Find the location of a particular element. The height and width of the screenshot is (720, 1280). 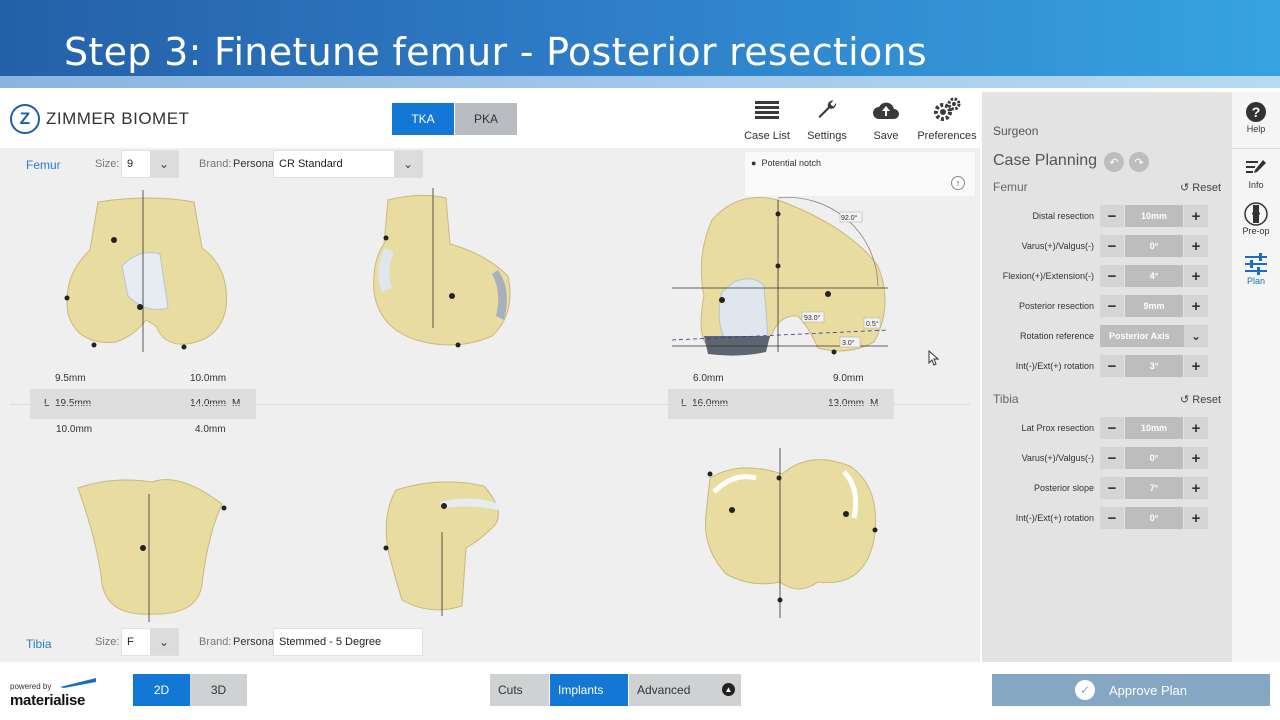

case-list-button: Case List is located at coordinates (767, 119).